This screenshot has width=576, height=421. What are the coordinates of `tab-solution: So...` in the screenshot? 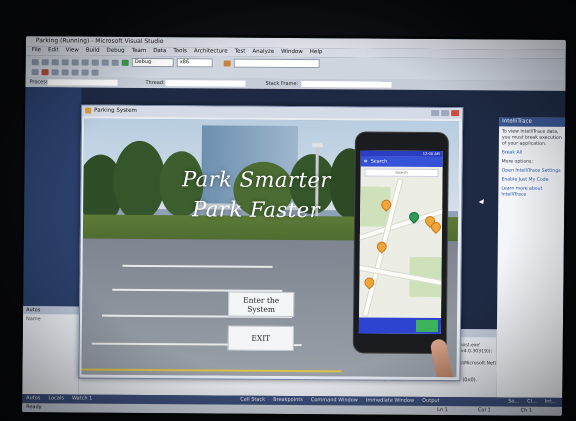 It's located at (513, 402).